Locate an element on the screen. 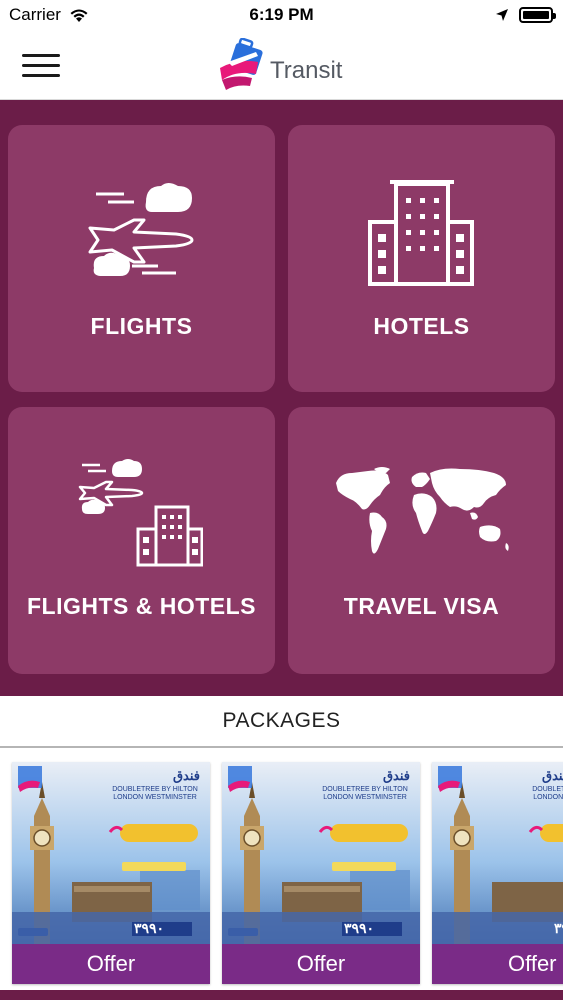  nav-bar: Transit is located at coordinates (281, 65).